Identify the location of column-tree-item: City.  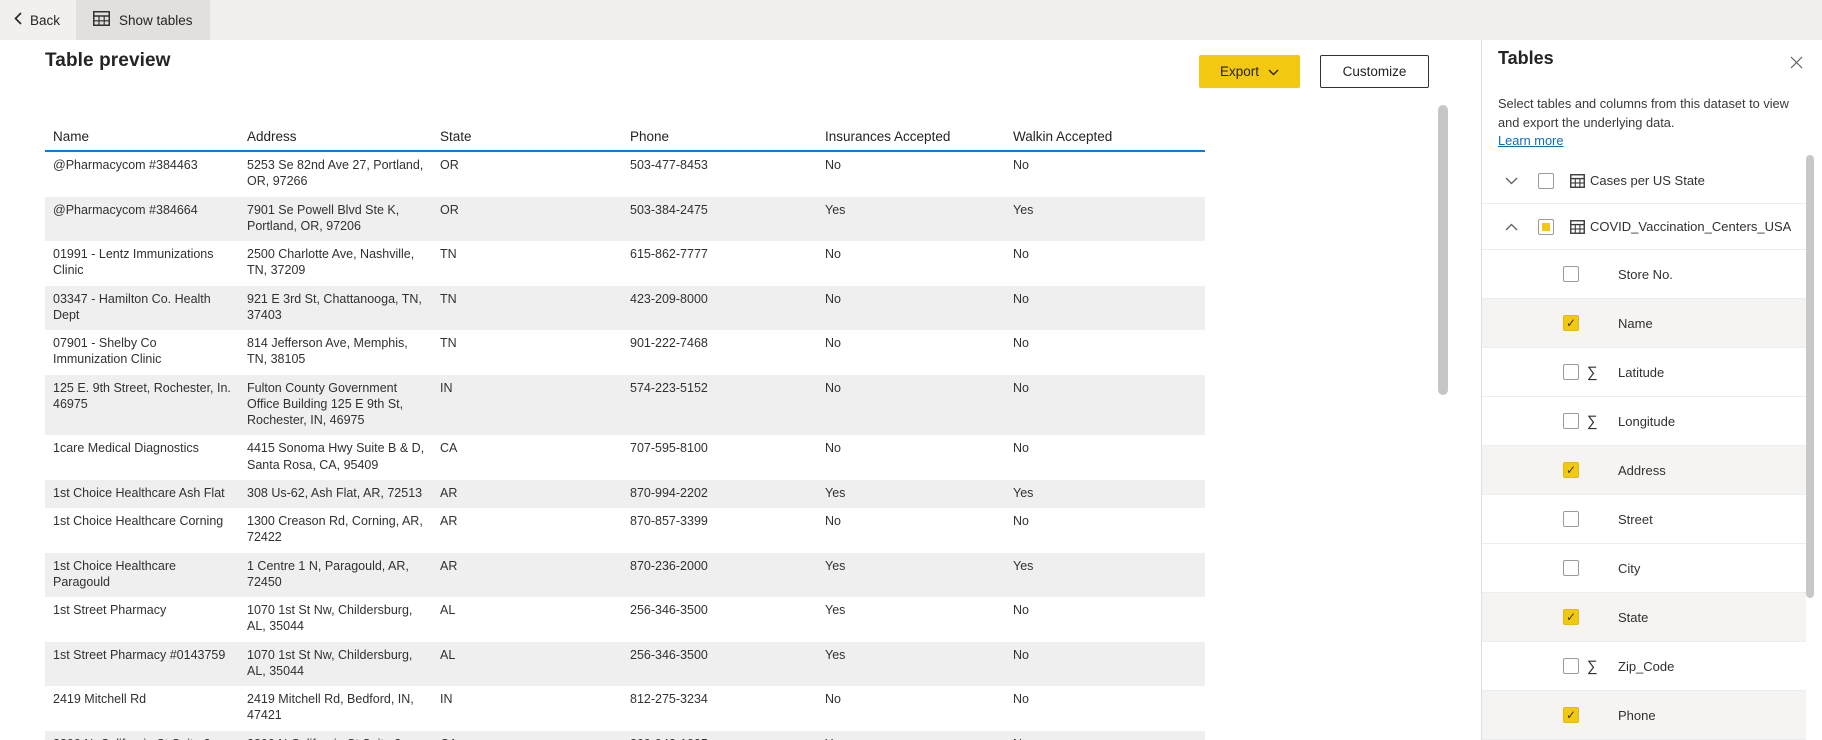
(1644, 568).